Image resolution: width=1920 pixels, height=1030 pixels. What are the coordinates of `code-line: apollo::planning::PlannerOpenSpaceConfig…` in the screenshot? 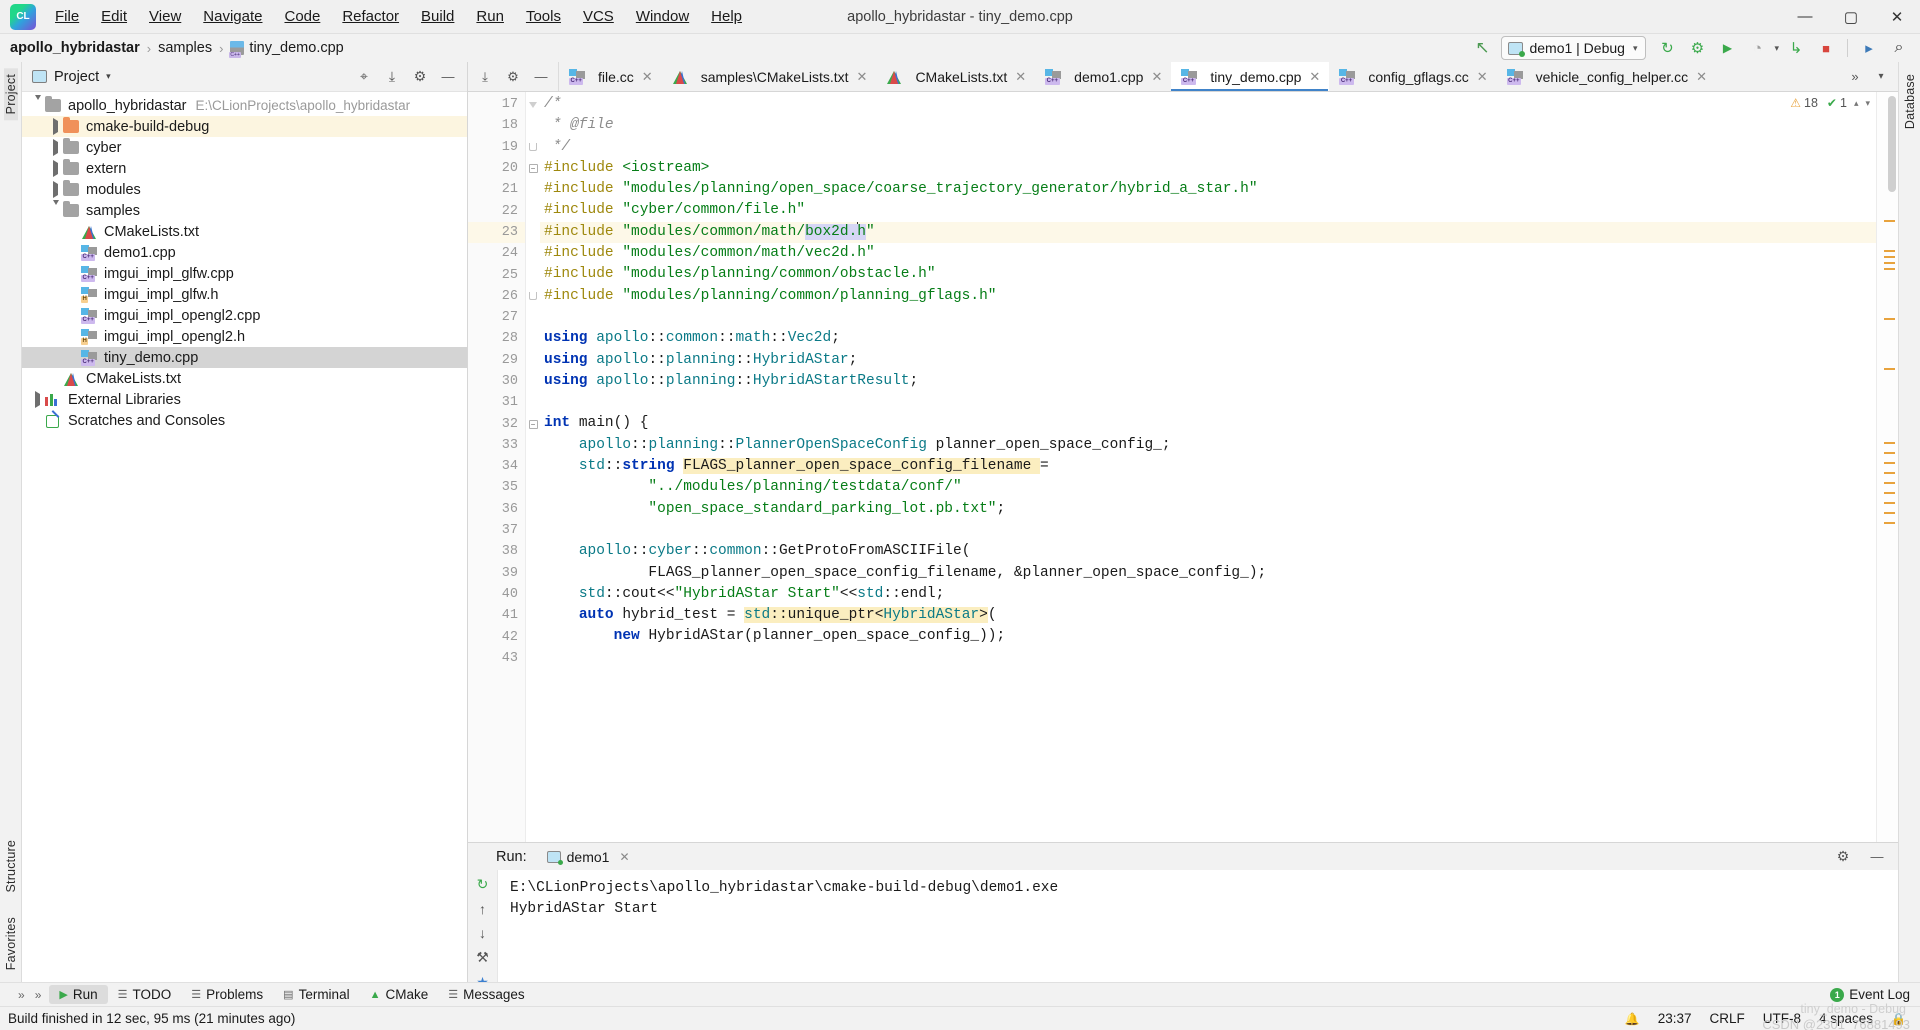 It's located at (1208, 445).